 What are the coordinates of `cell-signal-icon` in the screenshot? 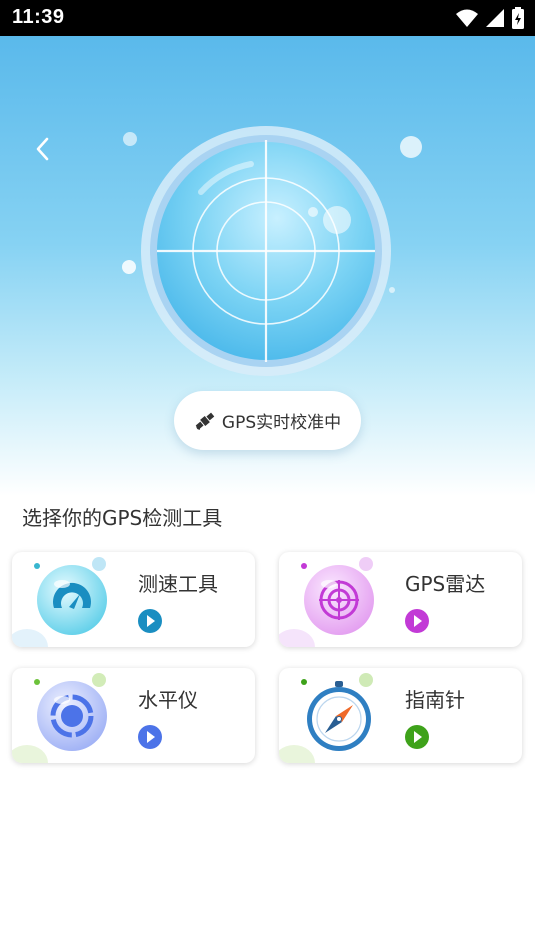 It's located at (495, 18).